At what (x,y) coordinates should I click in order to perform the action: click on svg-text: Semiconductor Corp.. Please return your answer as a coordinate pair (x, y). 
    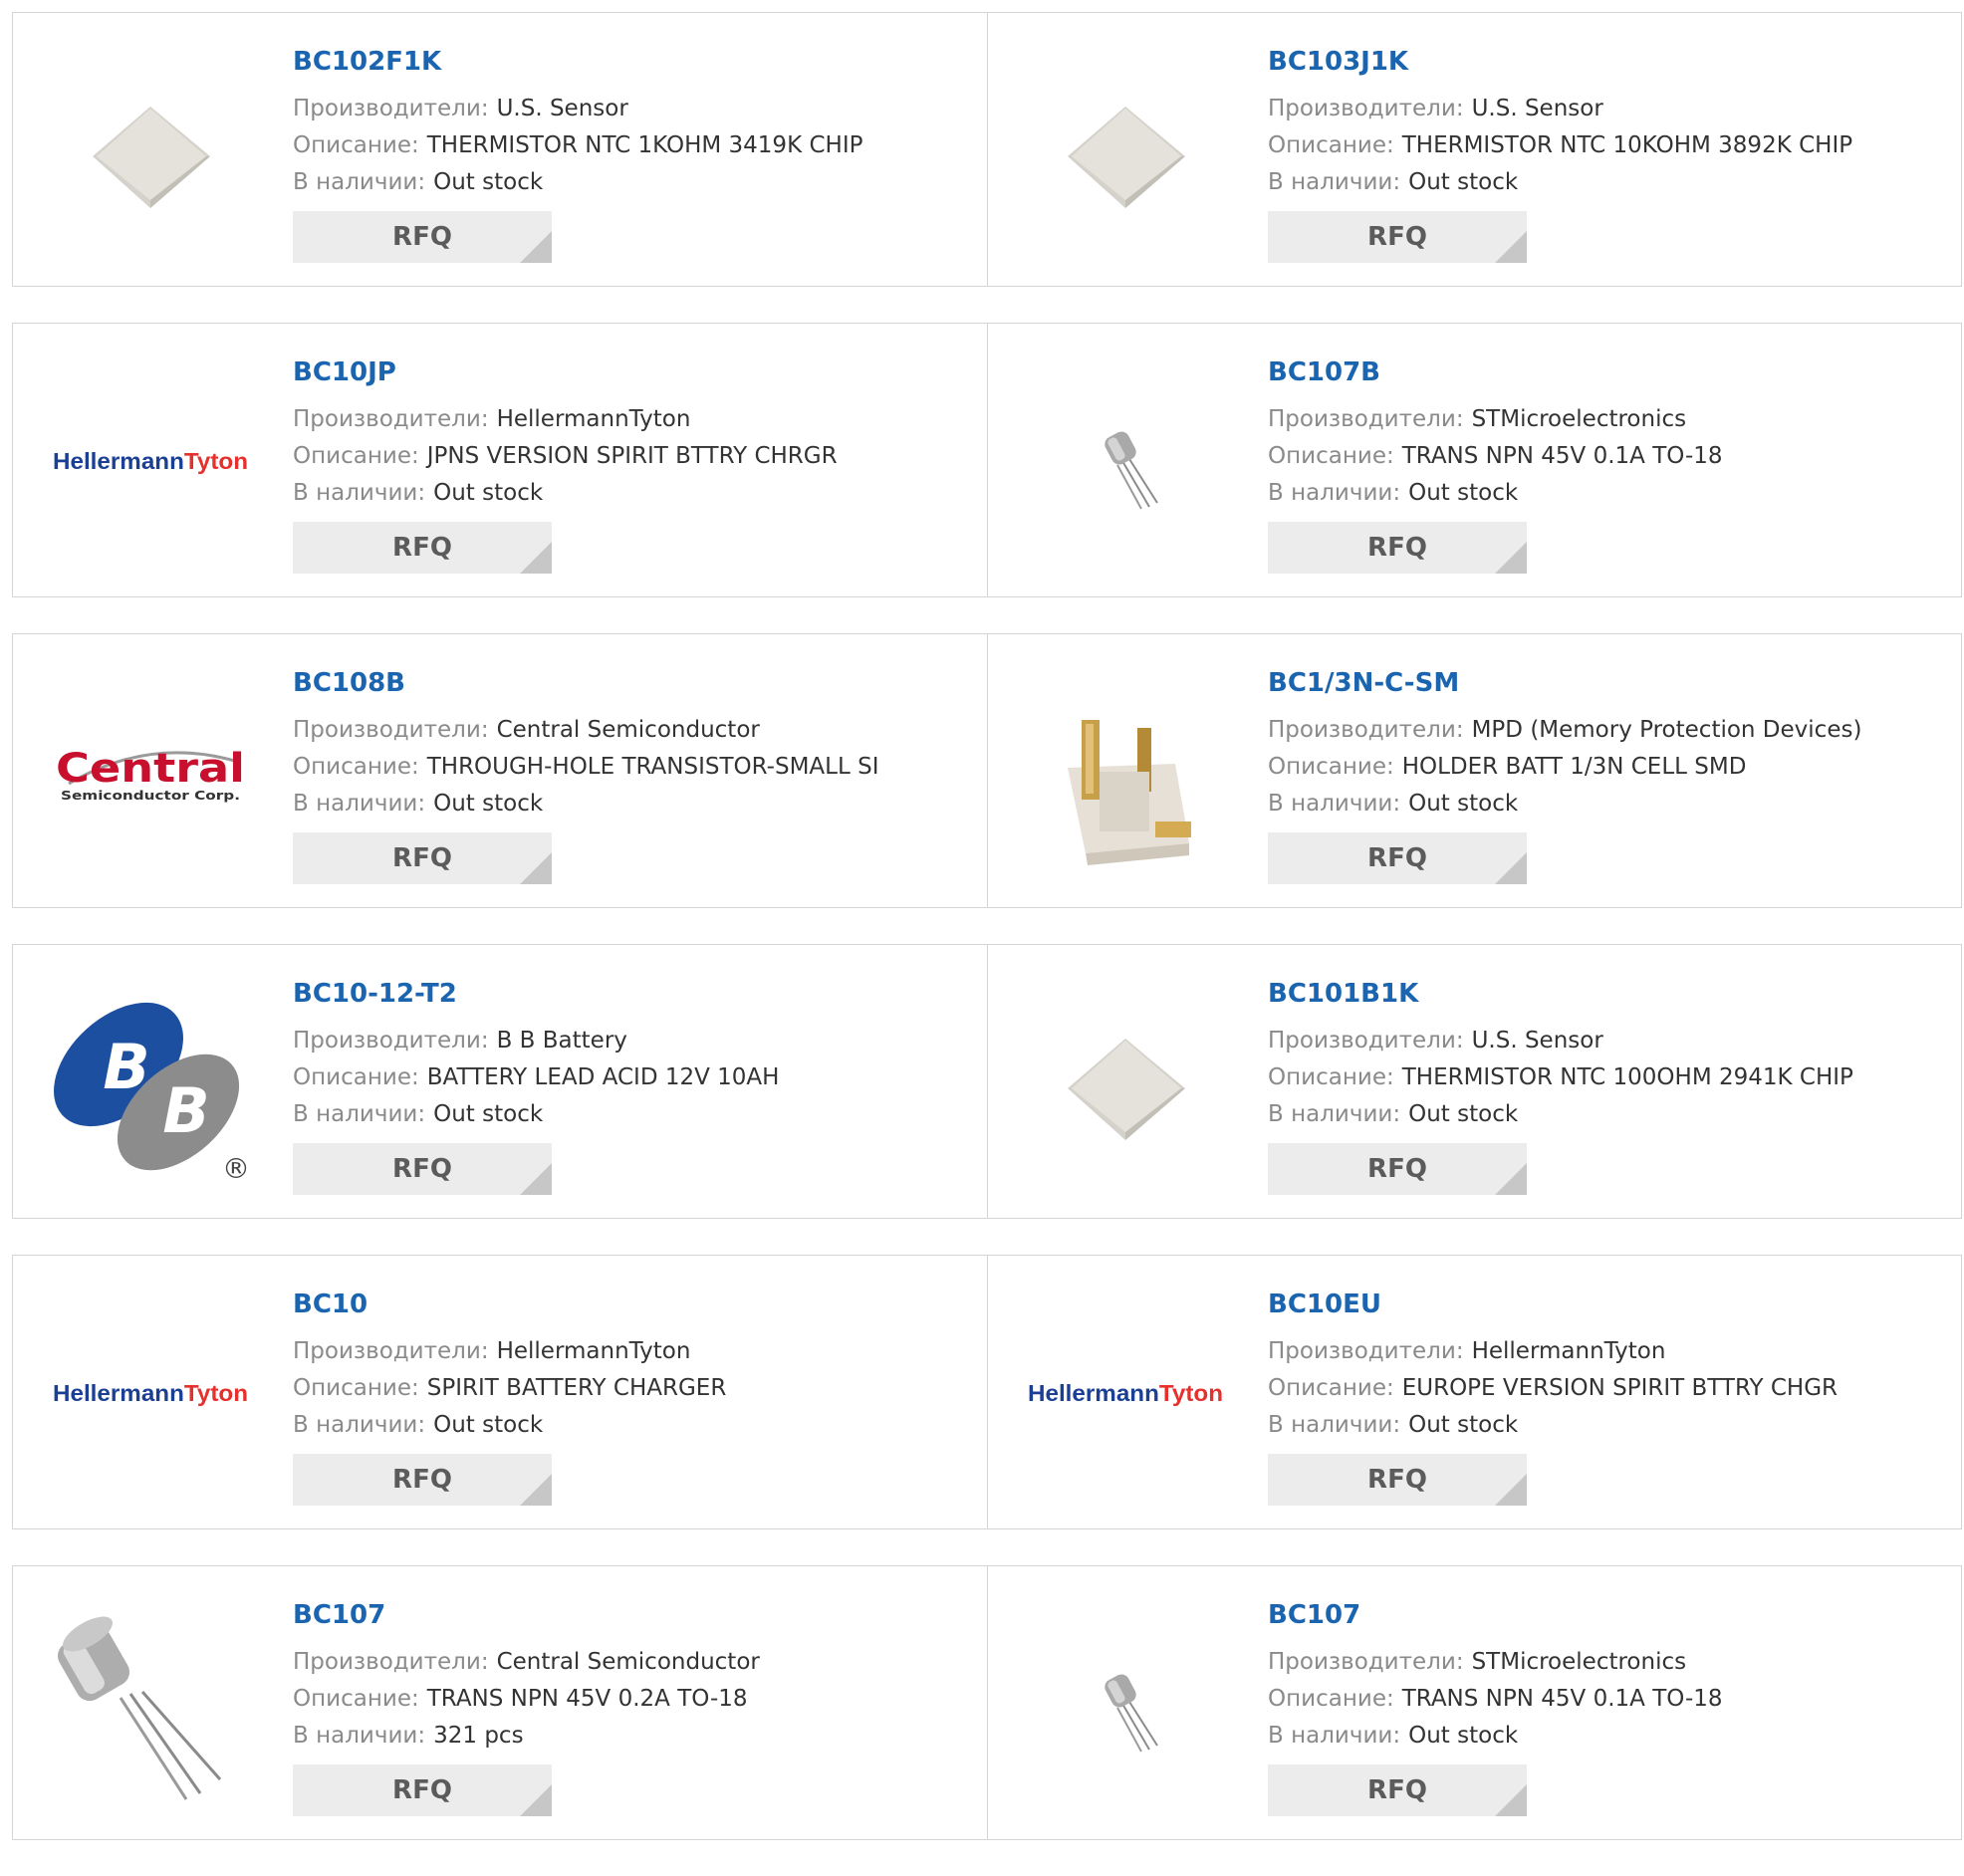
    Looking at the image, I should click on (151, 796).